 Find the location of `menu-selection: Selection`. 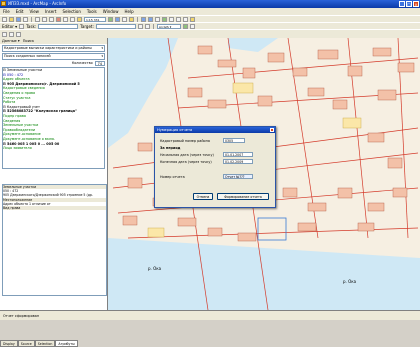

menu-selection: Selection is located at coordinates (71, 11).